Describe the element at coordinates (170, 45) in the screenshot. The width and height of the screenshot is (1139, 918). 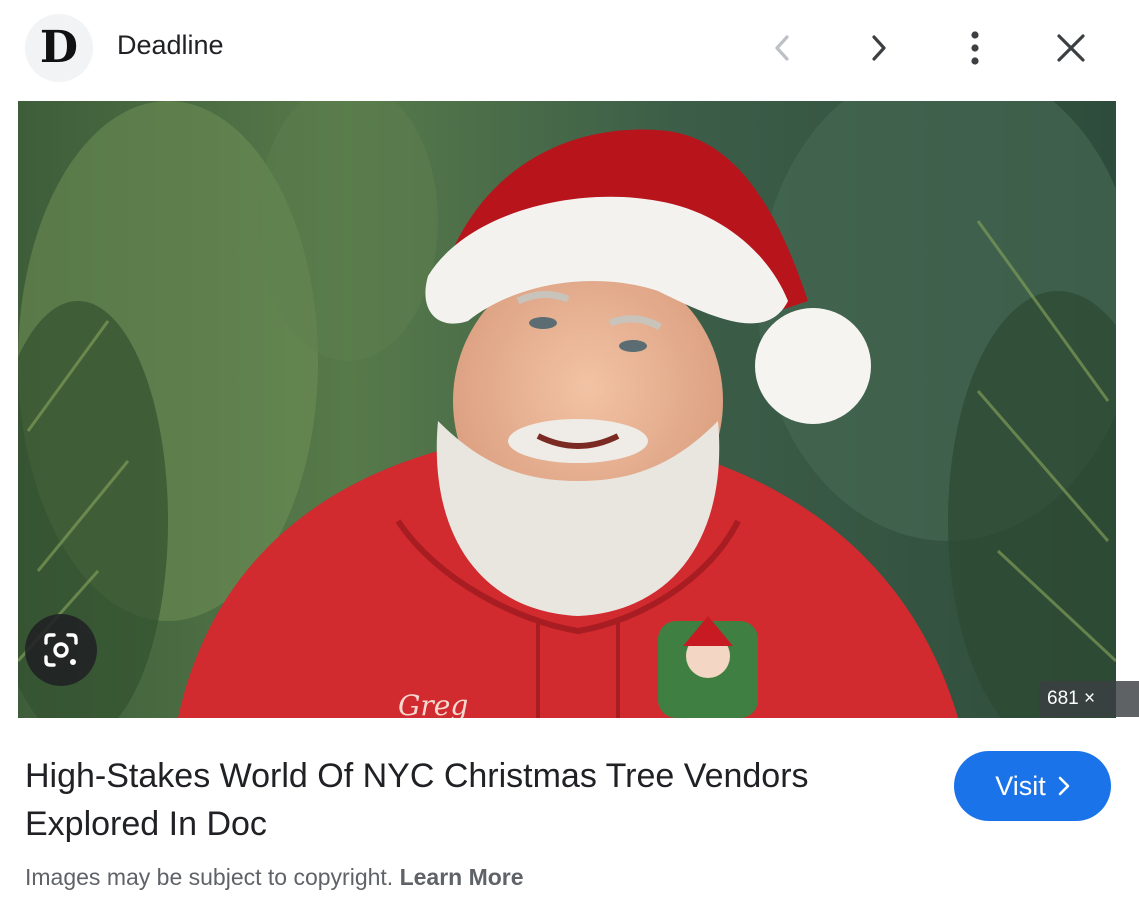
I see `source-name: Deadline` at that location.